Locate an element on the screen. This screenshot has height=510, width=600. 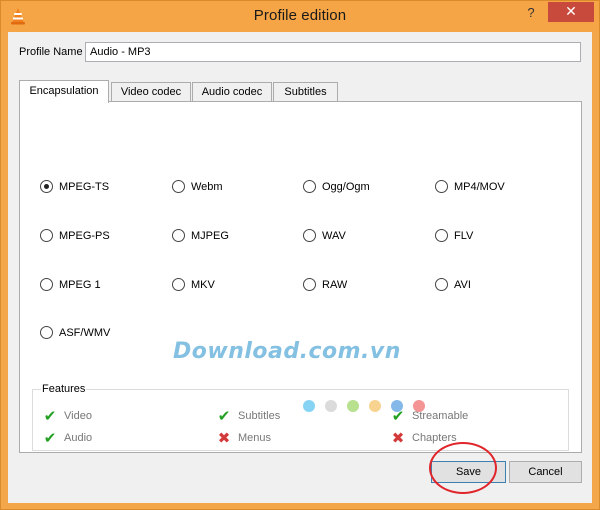
radio-mjpeg: MJPEG is located at coordinates (200, 235).